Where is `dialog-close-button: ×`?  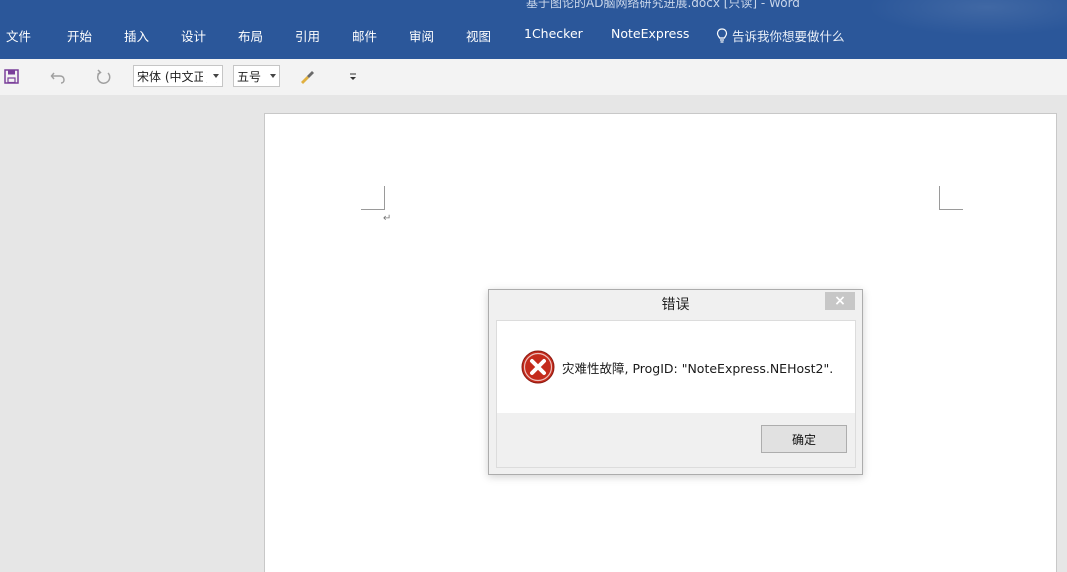
dialog-close-button: × is located at coordinates (840, 301).